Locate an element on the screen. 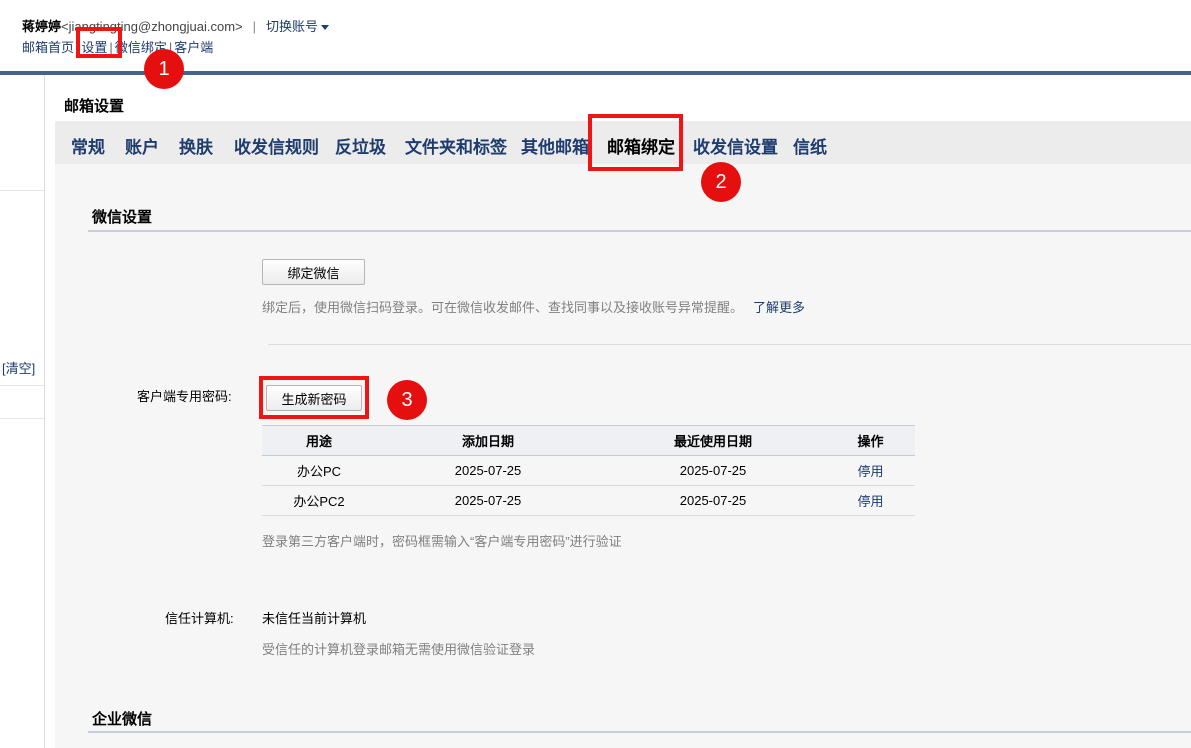 This screenshot has width=1191, height=748. left-sidebar: [清空] is located at coordinates (22, 411).